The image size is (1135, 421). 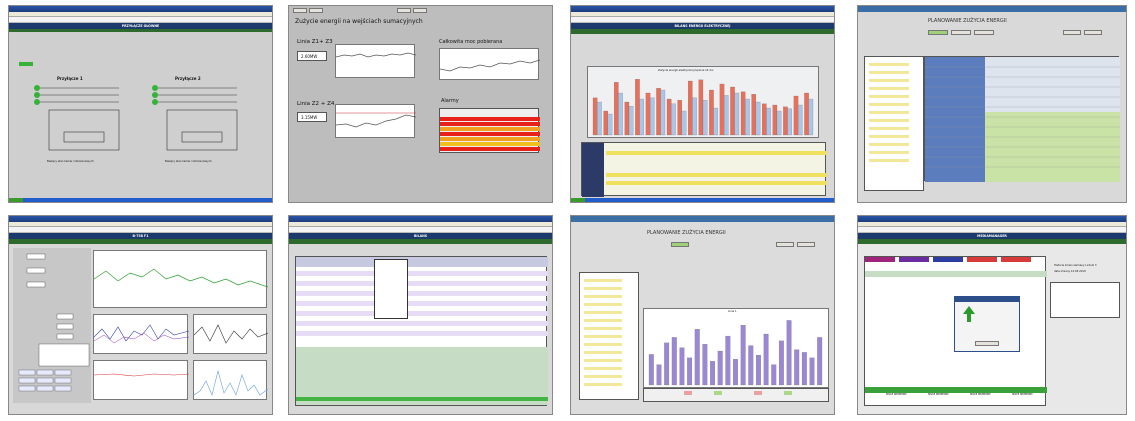 I want to click on line1-label: Linia Z1+ Z3, so click(x=315, y=42).